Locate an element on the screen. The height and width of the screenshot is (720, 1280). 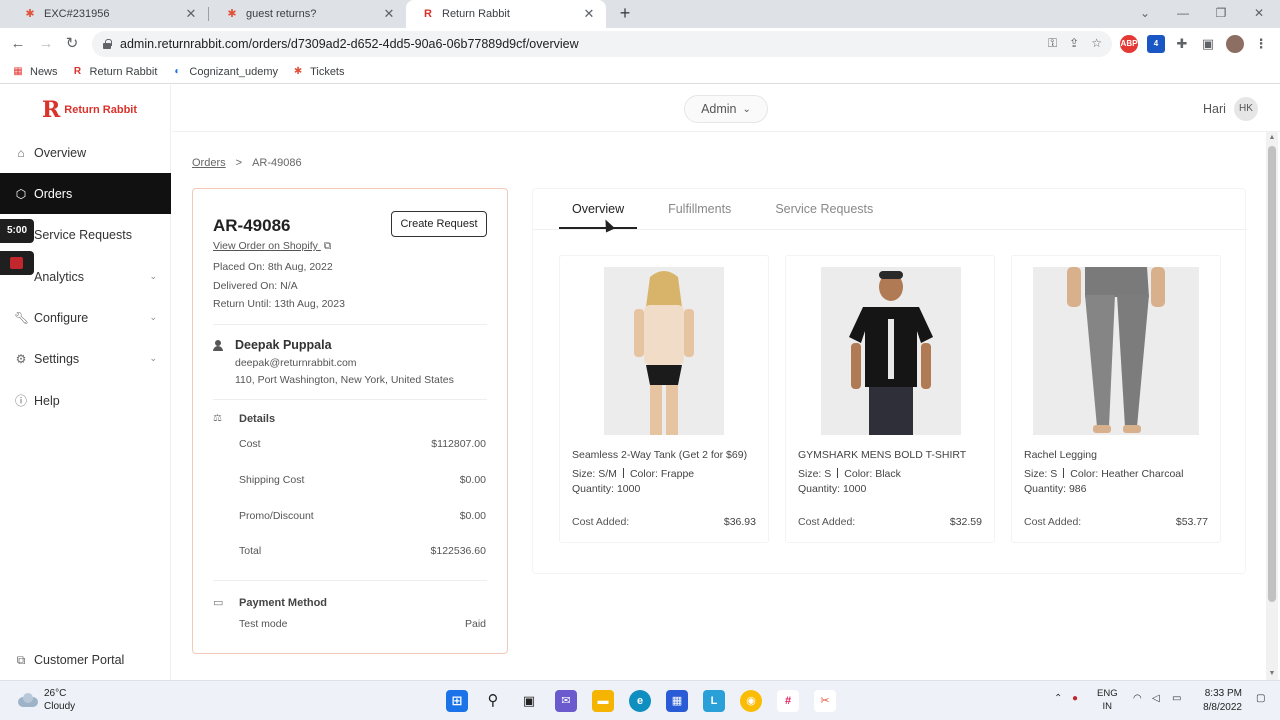
page-scrollbar: ▲ ▼ is located at coordinates (1272, 406).